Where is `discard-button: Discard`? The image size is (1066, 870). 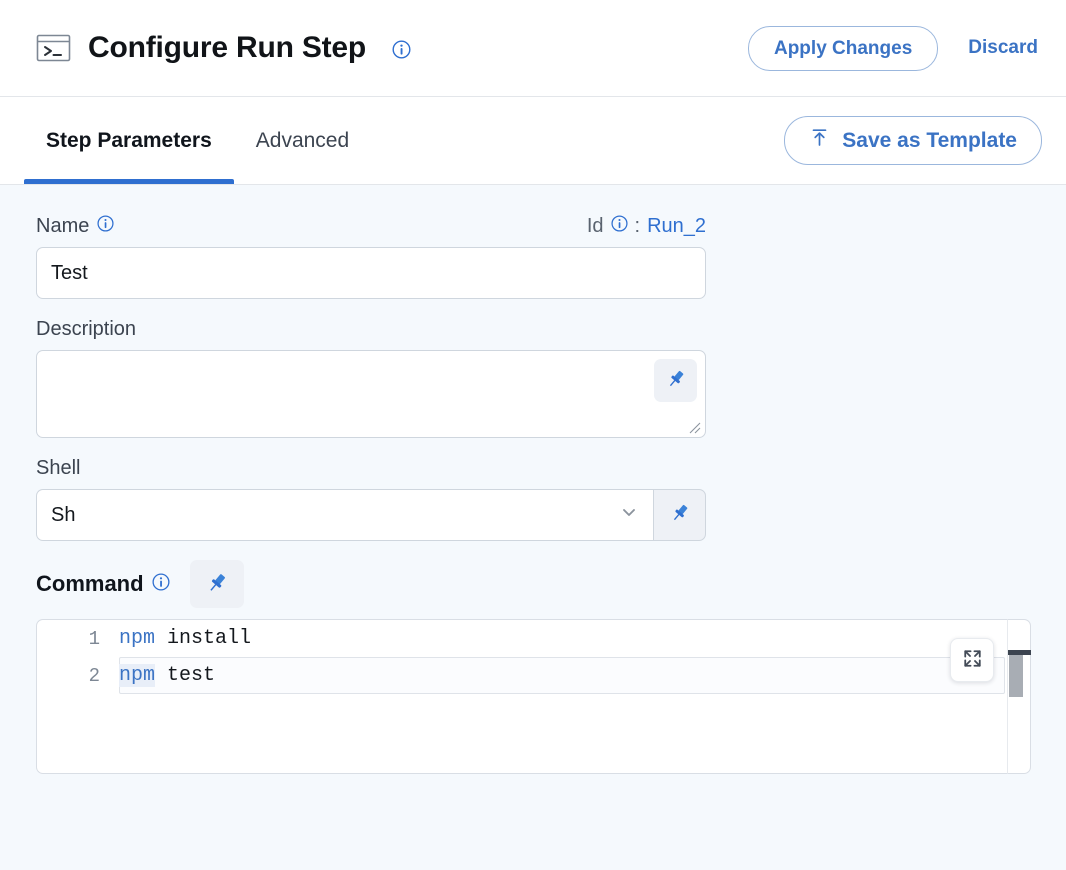
discard-button: Discard is located at coordinates (1003, 48).